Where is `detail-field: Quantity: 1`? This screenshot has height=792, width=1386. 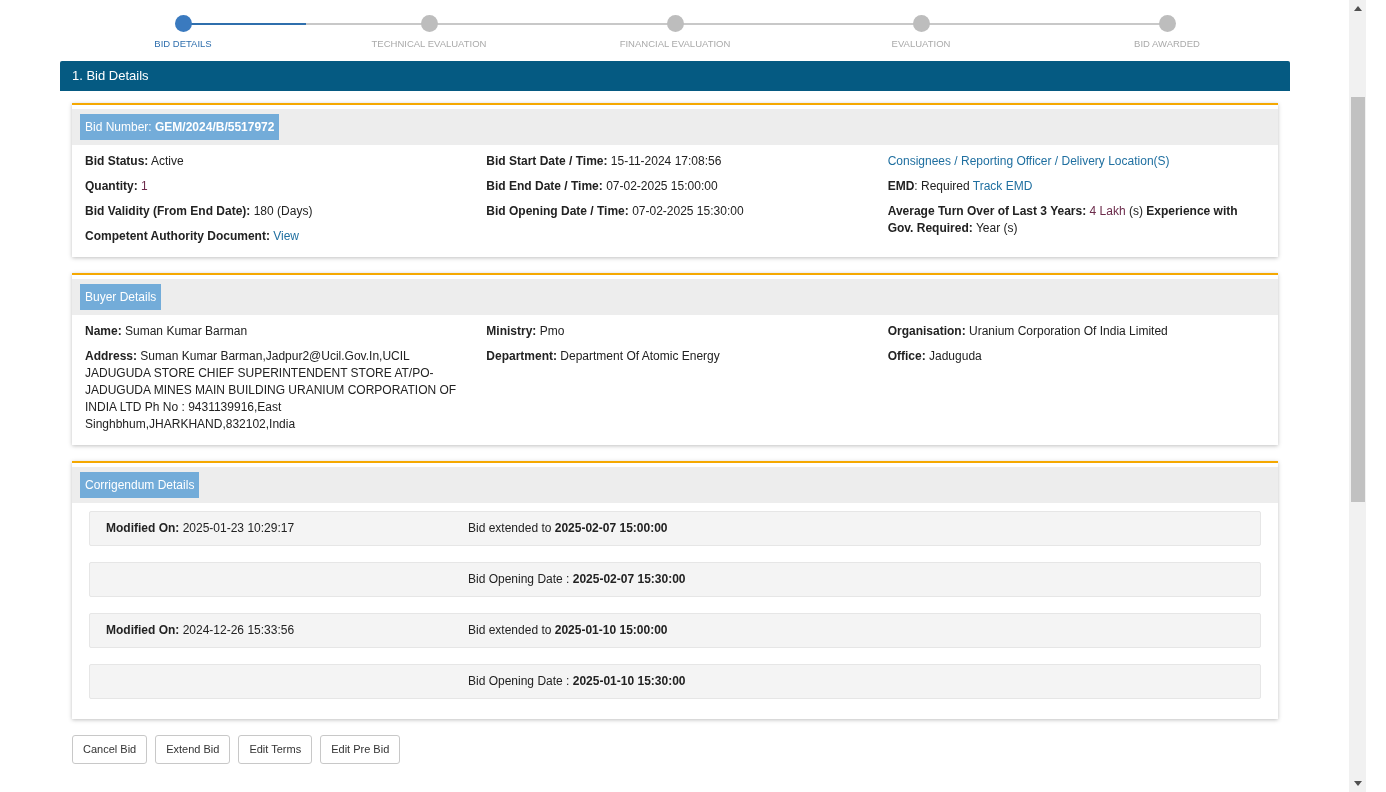 detail-field: Quantity: 1 is located at coordinates (274, 186).